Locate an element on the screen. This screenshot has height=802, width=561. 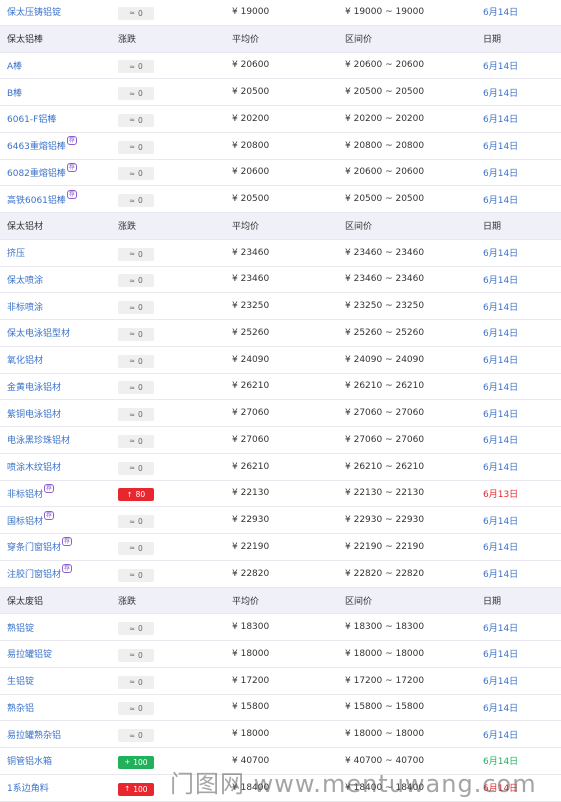
avg-price: ¥ 18000 is located at coordinates (251, 653).